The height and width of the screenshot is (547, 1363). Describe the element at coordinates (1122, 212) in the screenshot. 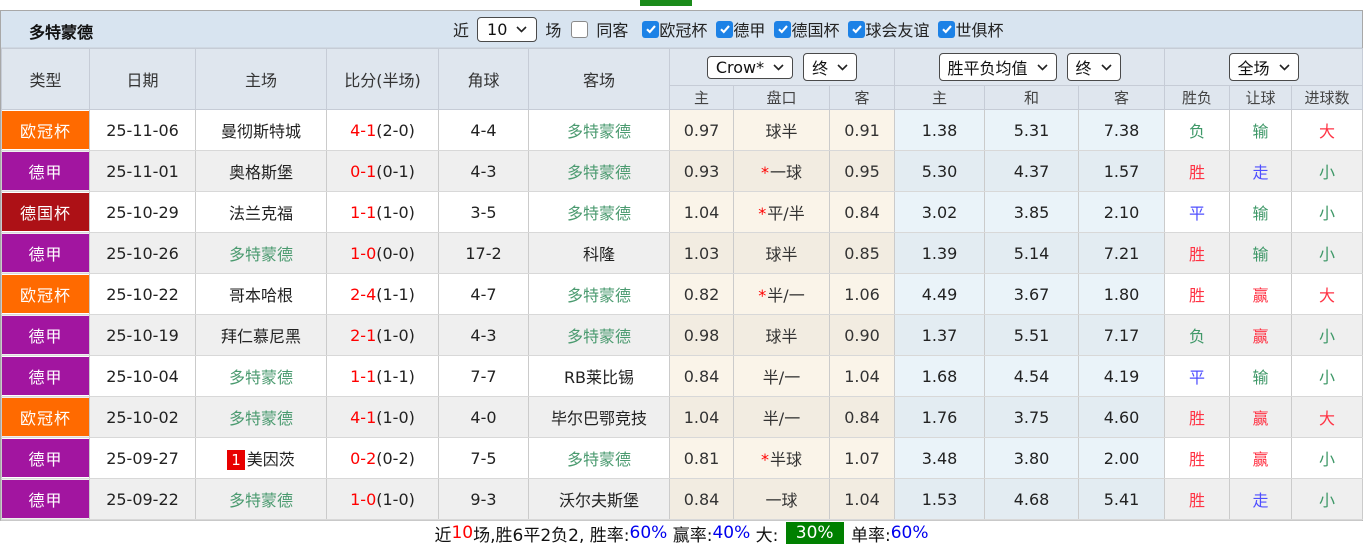

I see `euro-away-odds: 2.10` at that location.